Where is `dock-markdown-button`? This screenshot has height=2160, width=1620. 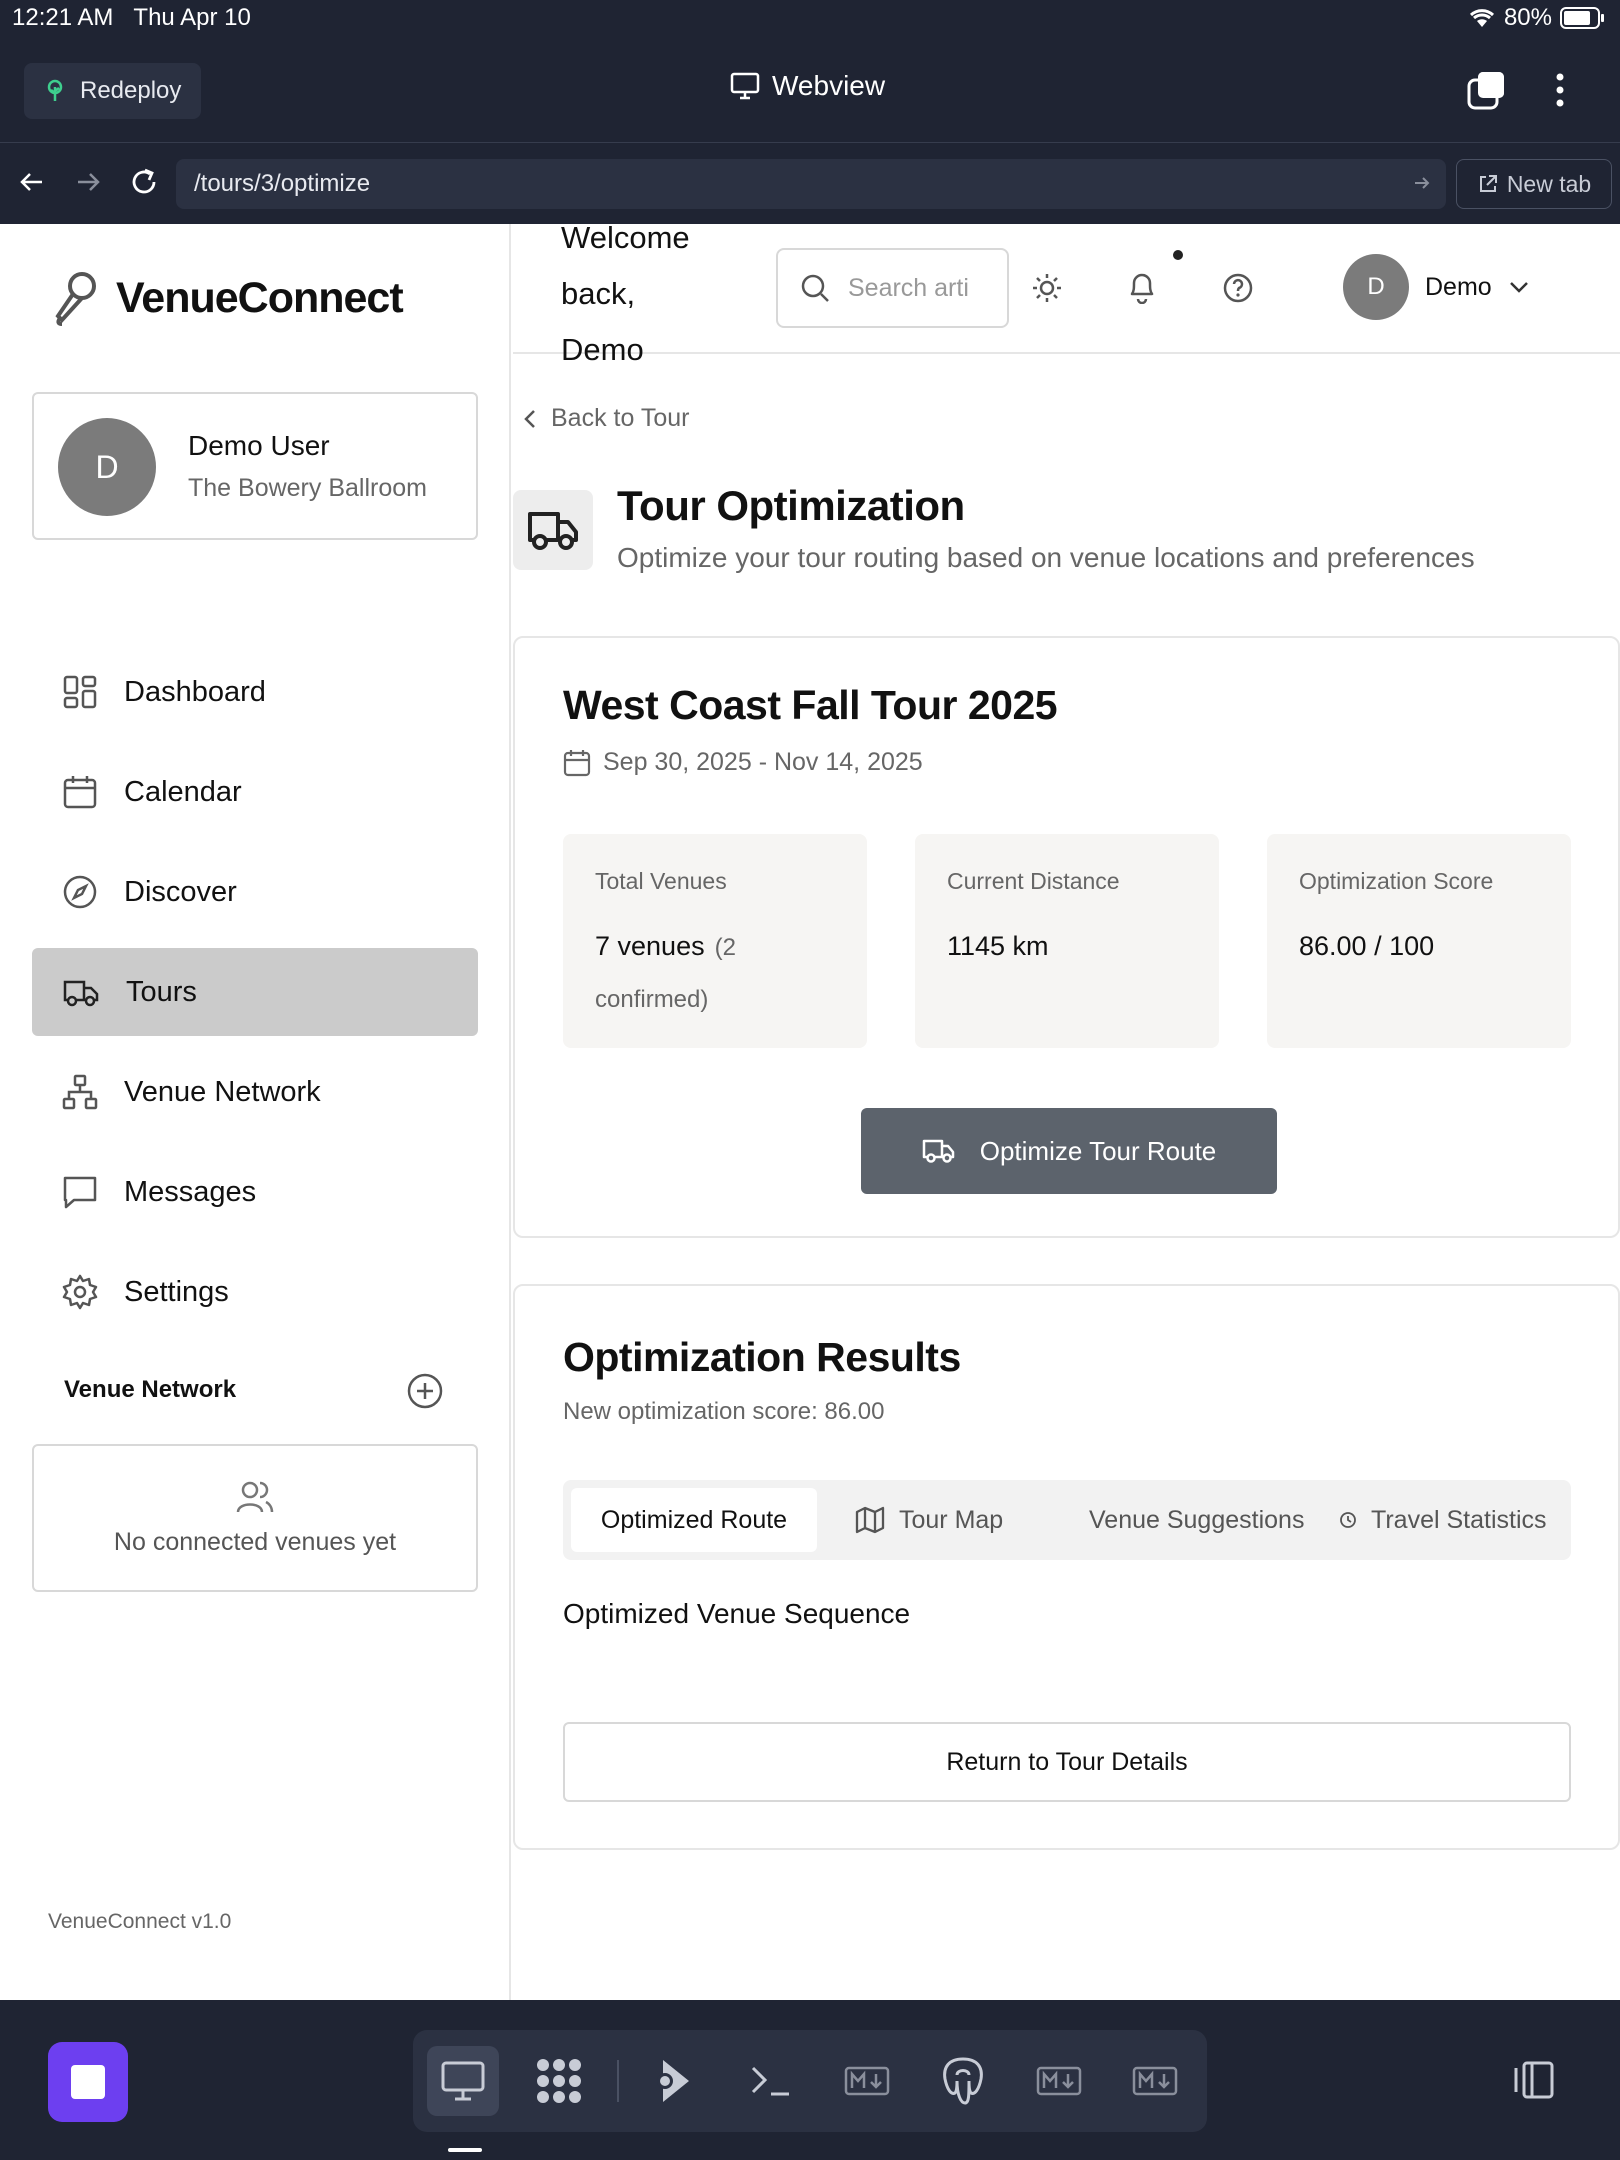 dock-markdown-button is located at coordinates (867, 2081).